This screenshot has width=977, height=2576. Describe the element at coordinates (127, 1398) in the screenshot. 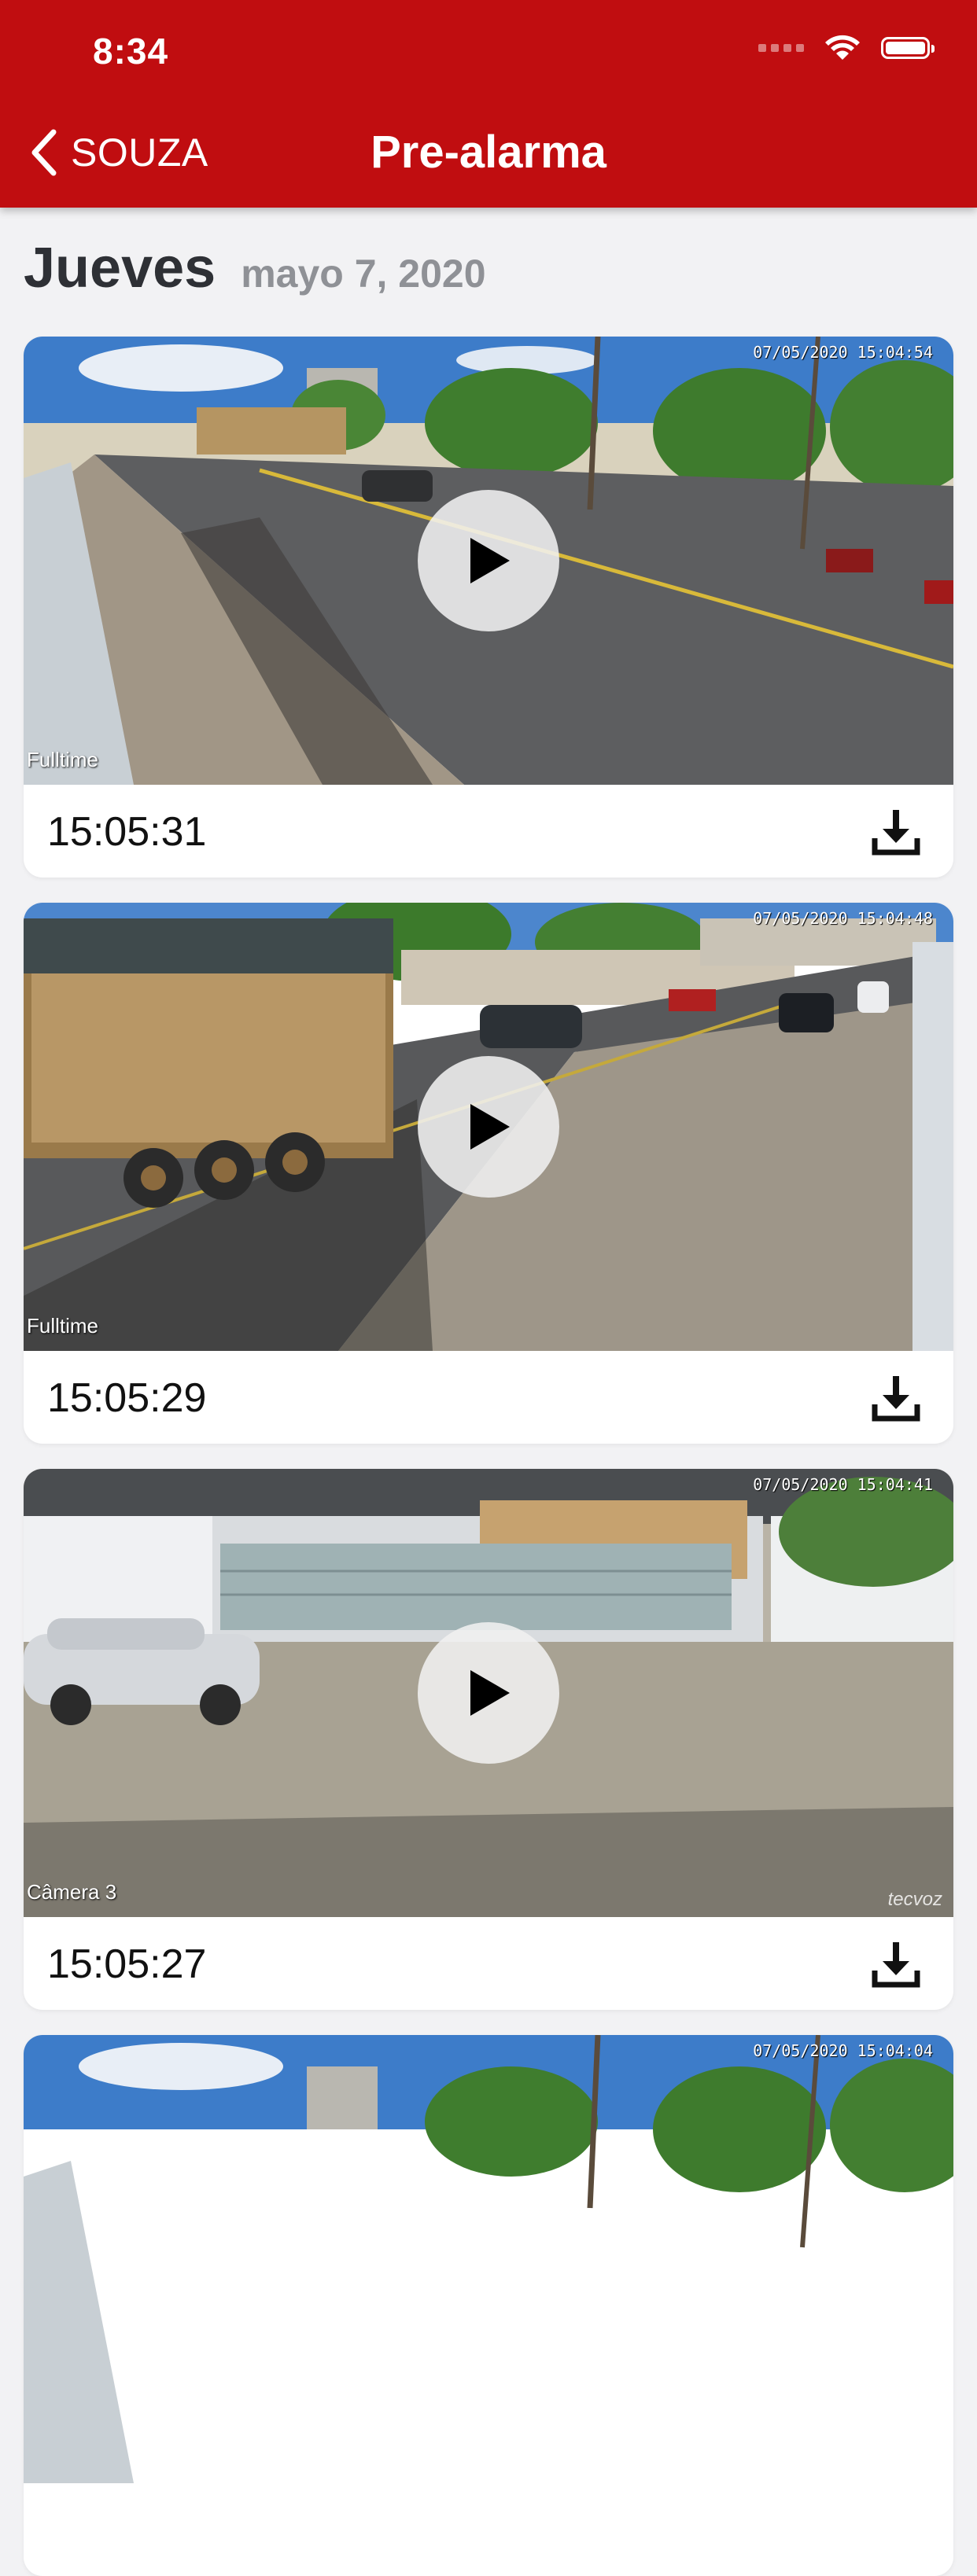

I see `clip-time: 15:05:29` at that location.